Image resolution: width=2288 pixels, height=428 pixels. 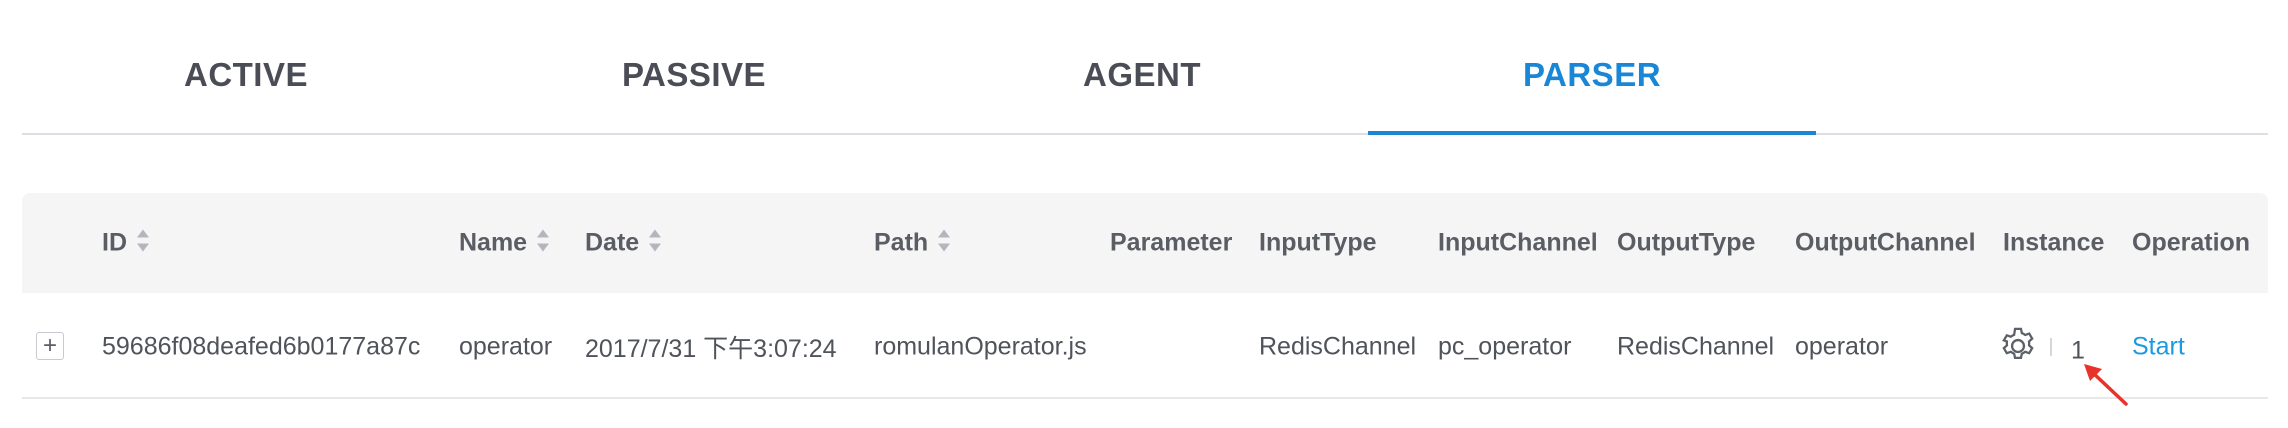 What do you see at coordinates (261, 346) in the screenshot?
I see `cell-id: 59686f08deafed6b0177a87c` at bounding box center [261, 346].